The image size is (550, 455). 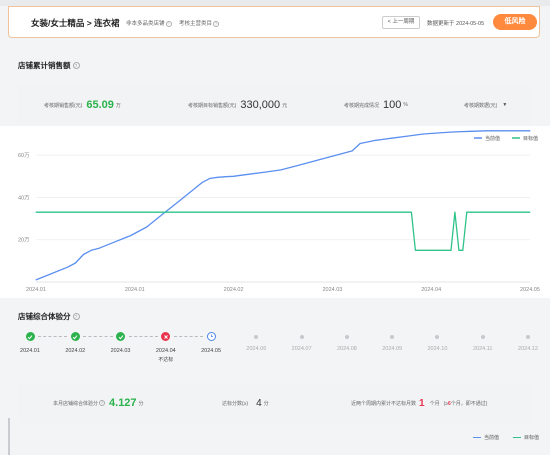 What do you see at coordinates (347, 342) in the screenshot?
I see `timeline-month: 2024.08` at bounding box center [347, 342].